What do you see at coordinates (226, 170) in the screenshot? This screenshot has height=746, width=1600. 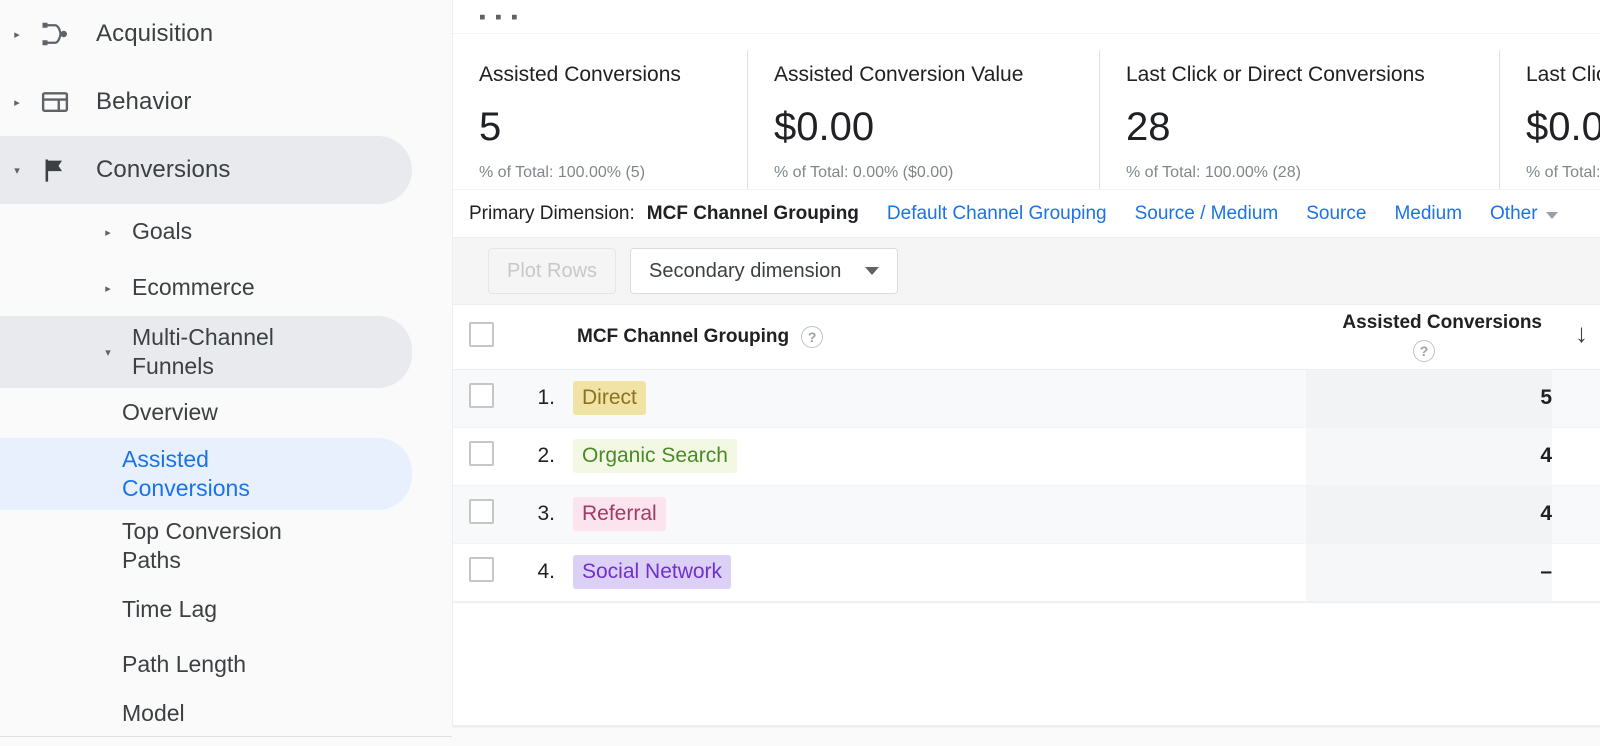 I see `sidebar-item-conversions: ▾ Conversions` at bounding box center [226, 170].